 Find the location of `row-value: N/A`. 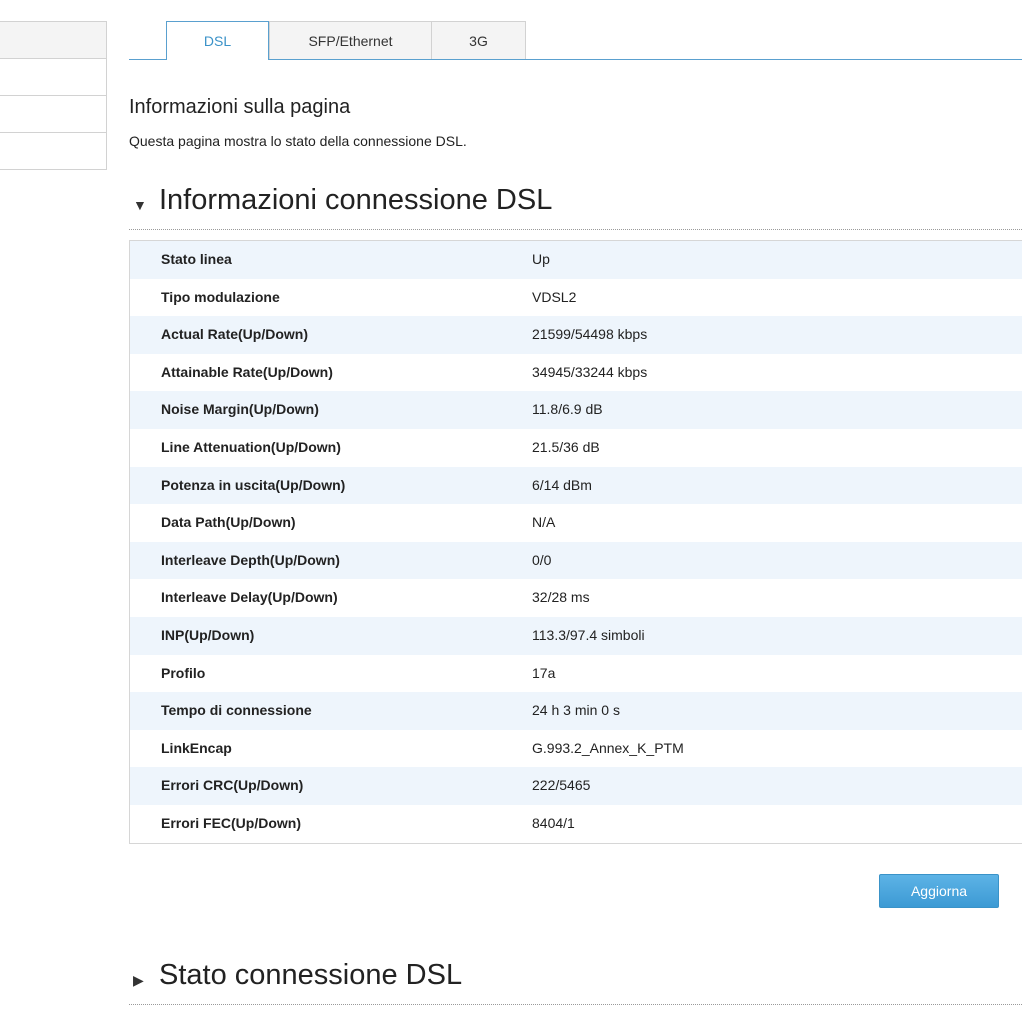

row-value: N/A is located at coordinates (544, 522).